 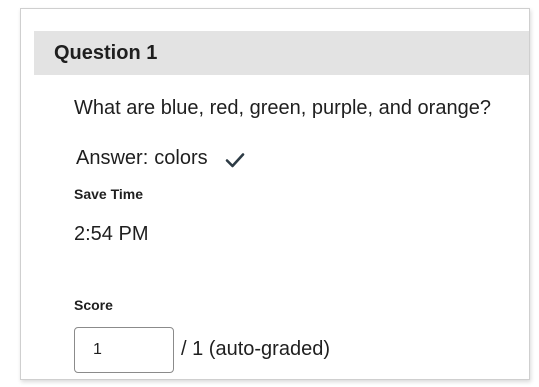 What do you see at coordinates (255, 349) in the screenshot?
I see `score-total: / 1 (auto-graded)` at bounding box center [255, 349].